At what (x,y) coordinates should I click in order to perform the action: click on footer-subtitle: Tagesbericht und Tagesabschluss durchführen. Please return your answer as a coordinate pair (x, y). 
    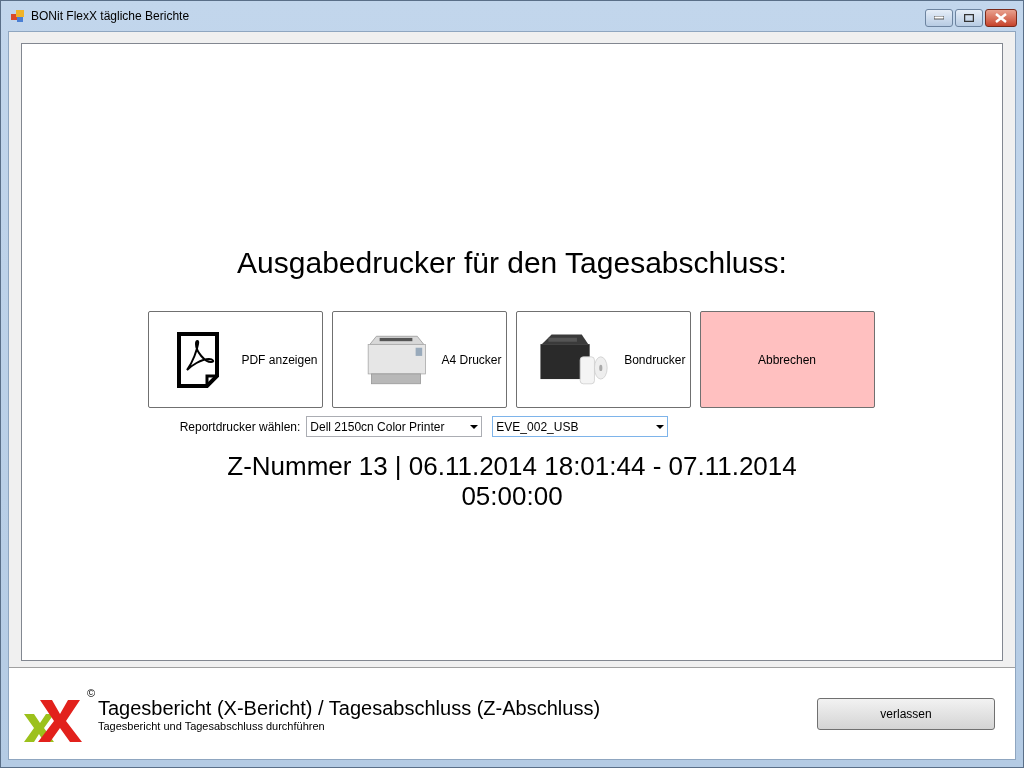
    Looking at the image, I should click on (212, 725).